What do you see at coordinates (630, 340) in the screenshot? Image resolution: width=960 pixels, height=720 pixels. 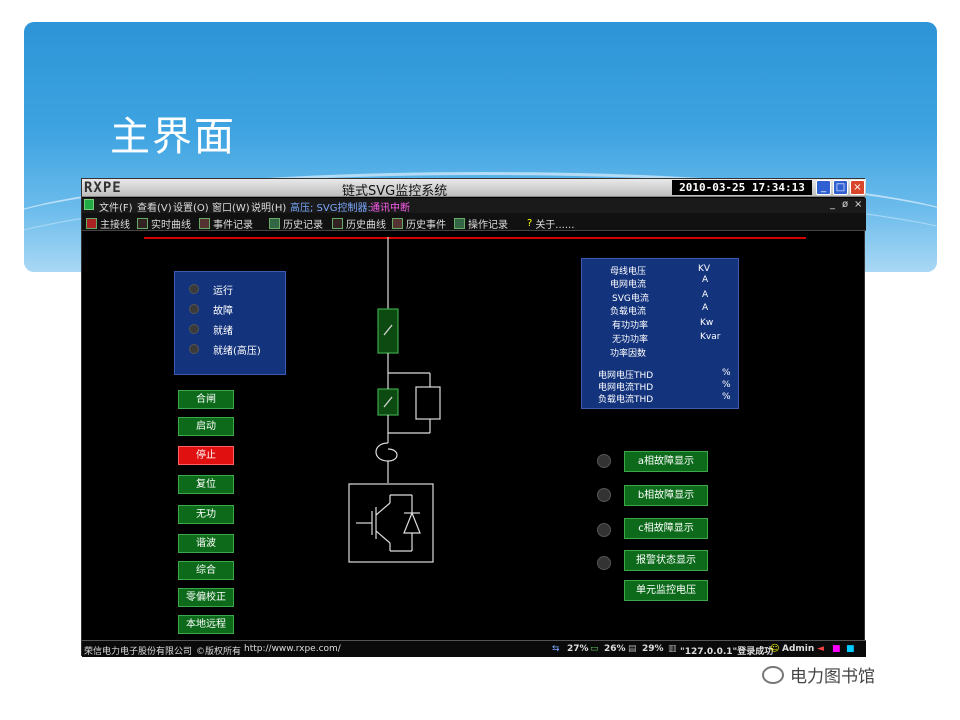 I see `meas-label: 无功功率` at bounding box center [630, 340].